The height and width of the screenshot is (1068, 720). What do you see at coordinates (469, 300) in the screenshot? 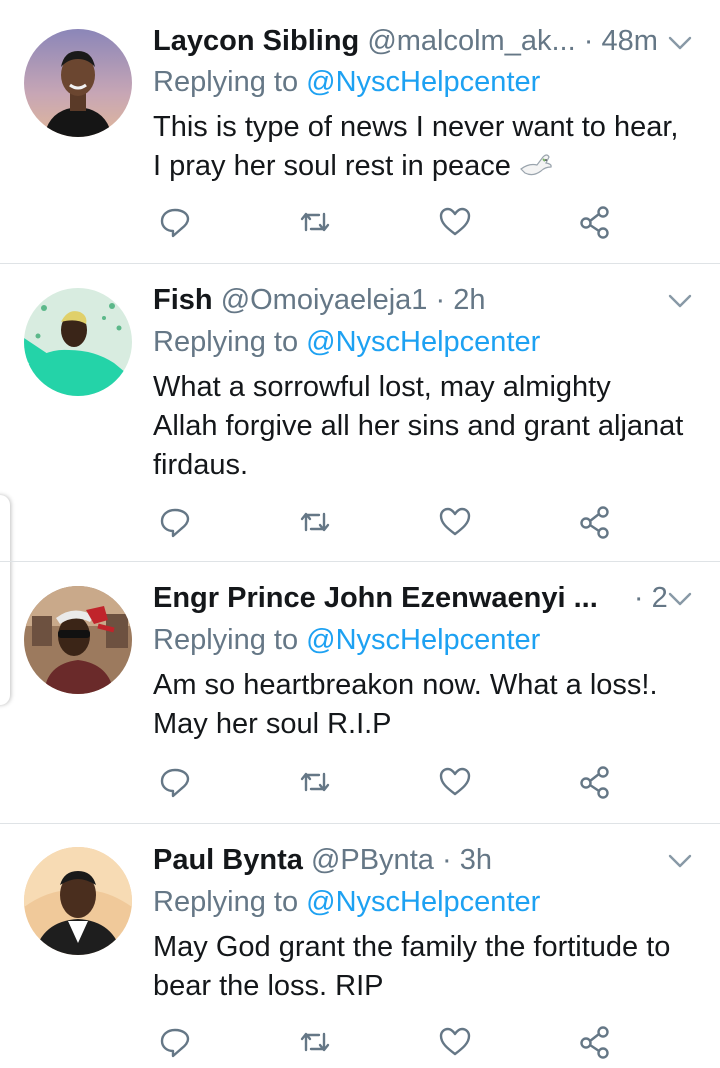
I see `timestamp: 2h` at bounding box center [469, 300].